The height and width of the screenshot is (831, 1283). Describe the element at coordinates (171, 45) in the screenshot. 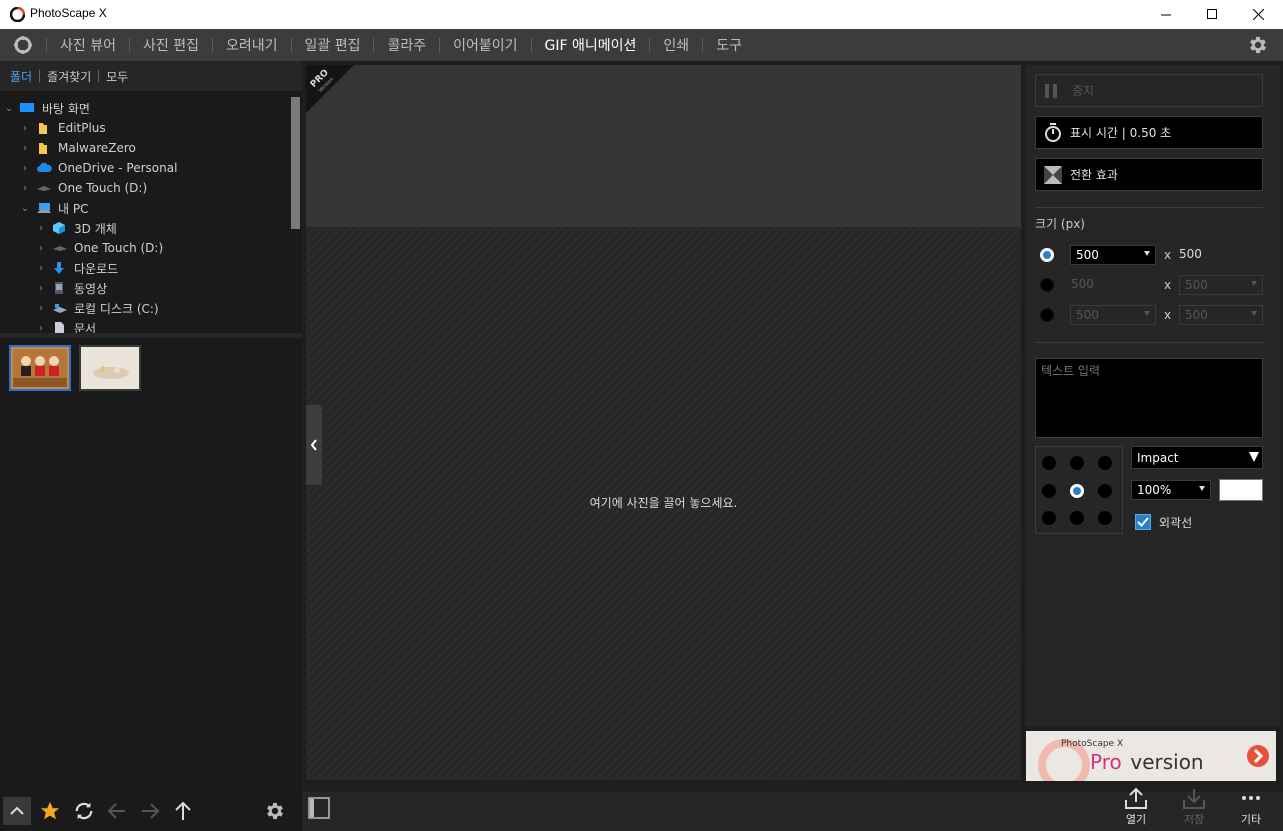

I see `menu-photo-editor: 사진 편집` at that location.